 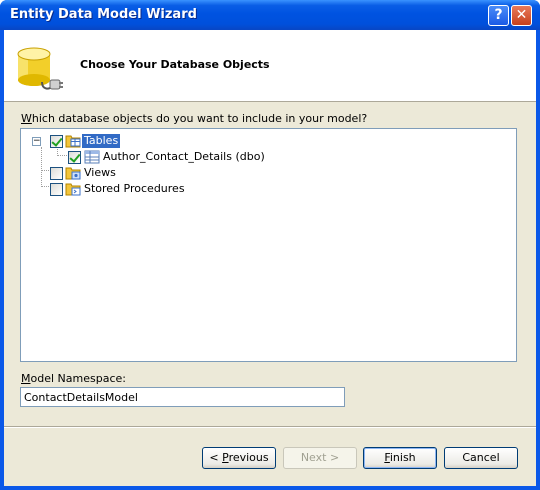 I want to click on divider, so click(x=270, y=427).